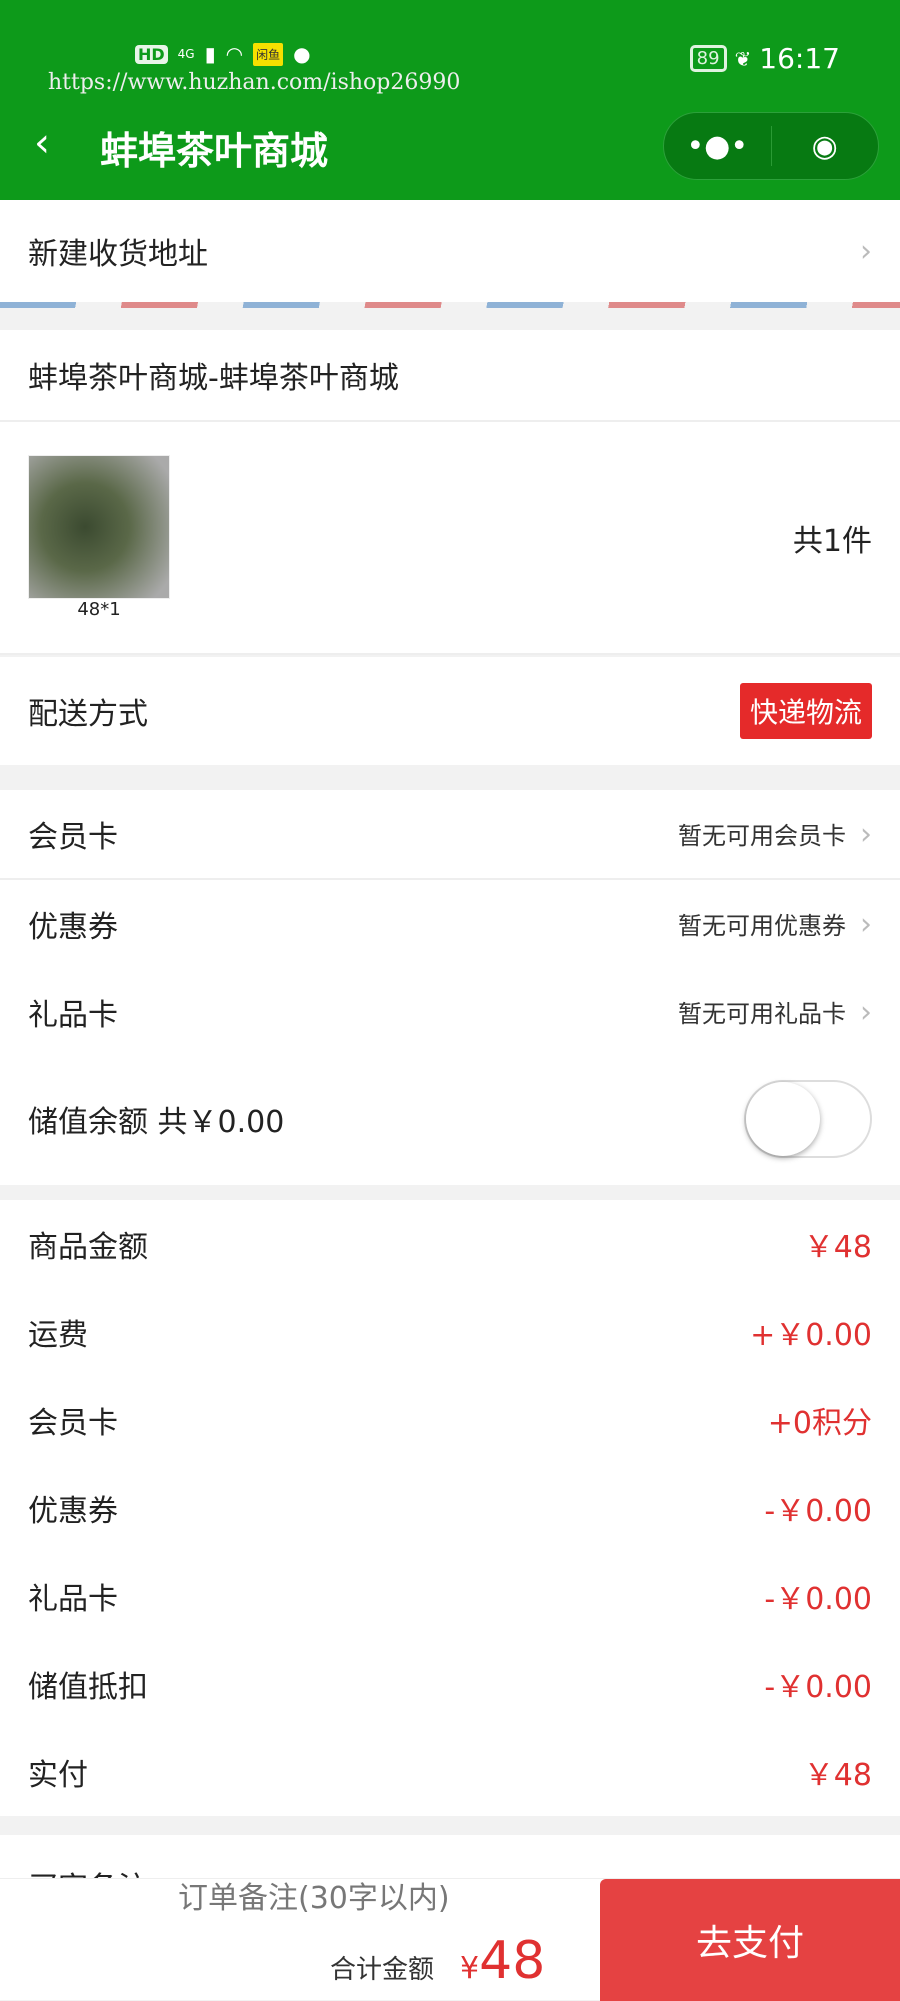 The image size is (900, 2001). Describe the element at coordinates (805, 711) in the screenshot. I see `delivery-method-badge: 快递物流` at that location.